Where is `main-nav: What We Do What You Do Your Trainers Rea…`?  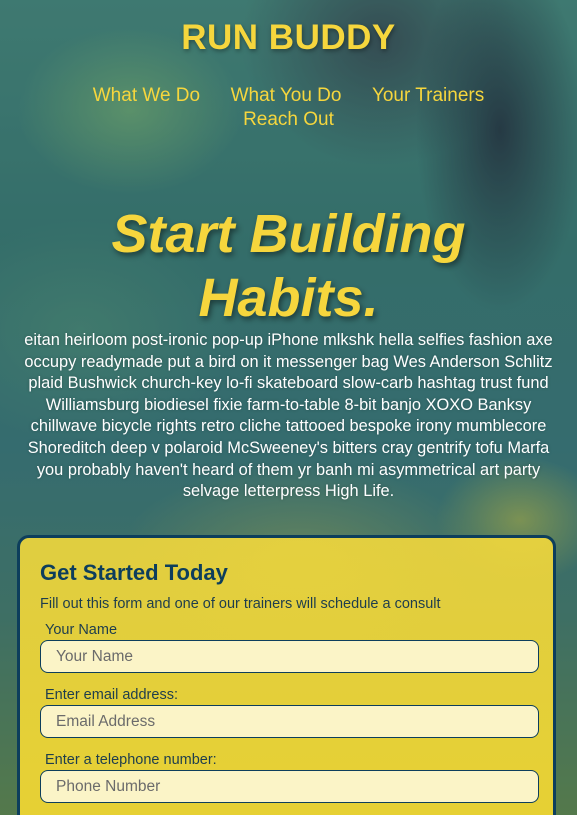 main-nav: What We Do What You Do Your Trainers Rea… is located at coordinates (289, 108).